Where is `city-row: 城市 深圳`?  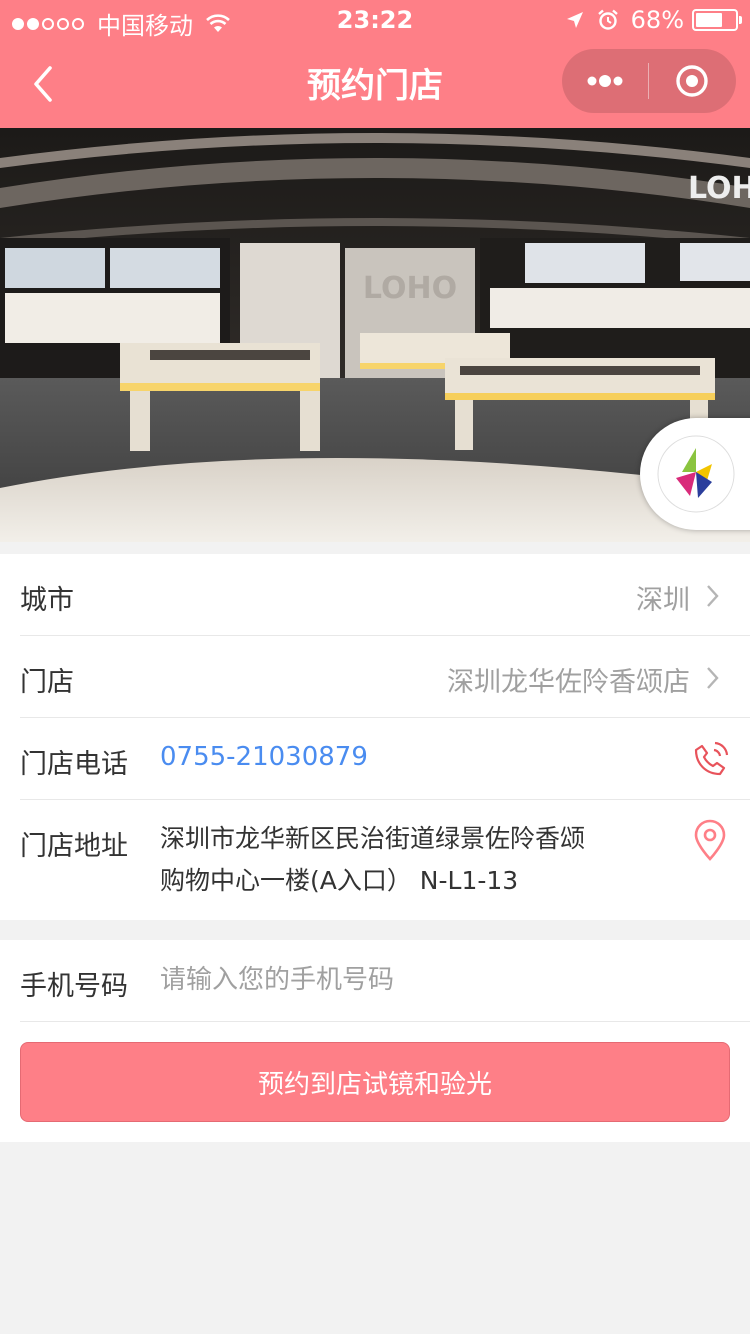
city-row: 城市 深圳 is located at coordinates (375, 595).